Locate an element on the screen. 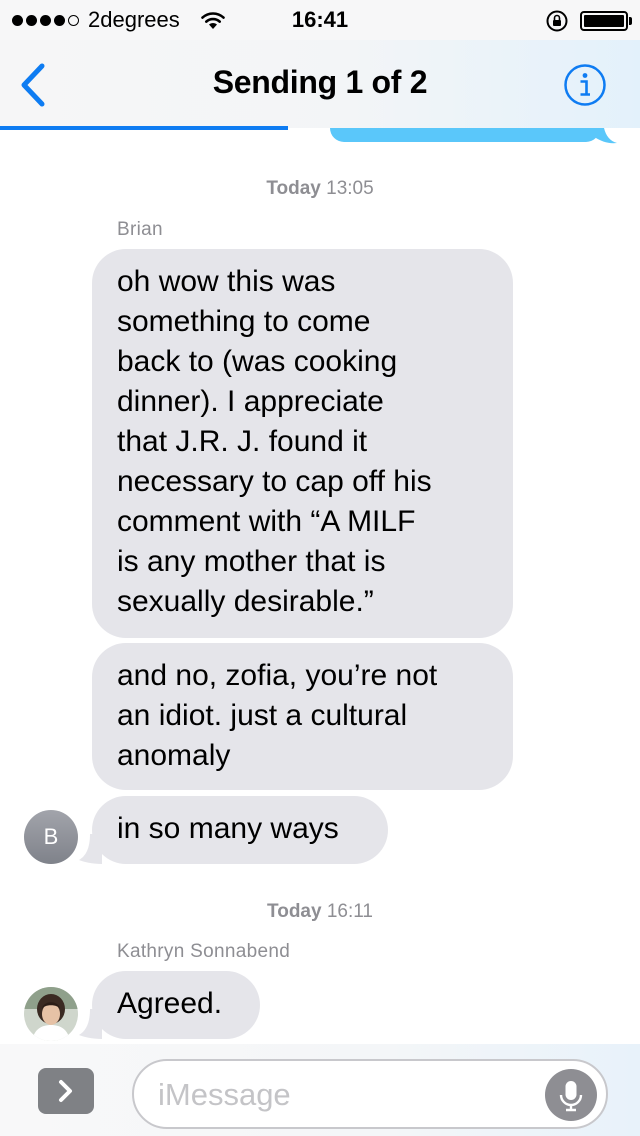 The image size is (640, 1136). message-line: in so many ways is located at coordinates (228, 828).